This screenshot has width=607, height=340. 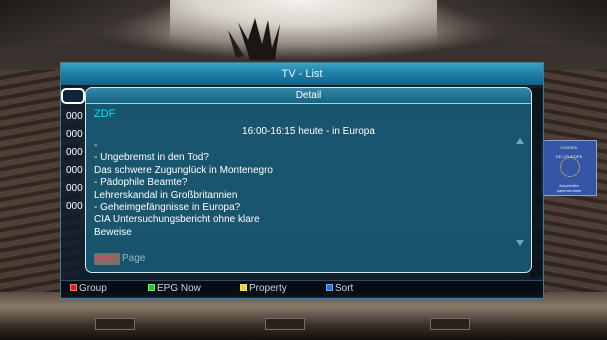 What do you see at coordinates (519, 193) in the screenshot?
I see `detail-scrollbar` at bounding box center [519, 193].